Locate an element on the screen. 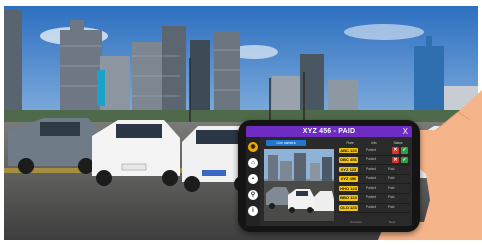 The height and width of the screenshot is (245, 482). plate-row: XYZ 456 Parked Paid is located at coordinates (374, 180).